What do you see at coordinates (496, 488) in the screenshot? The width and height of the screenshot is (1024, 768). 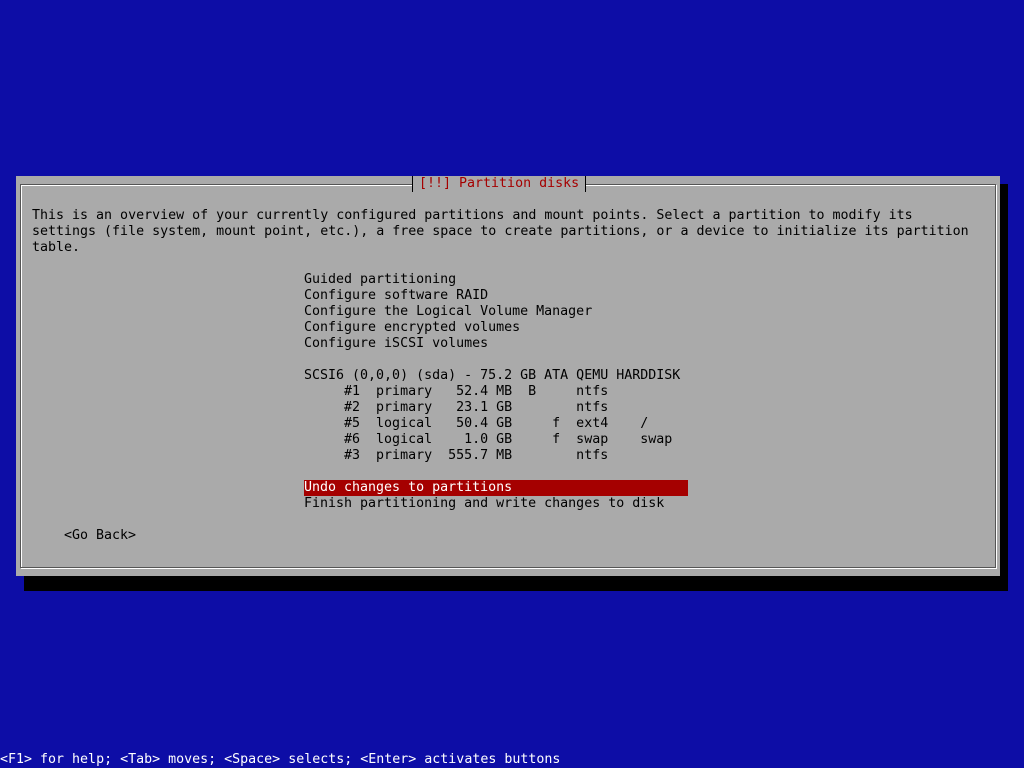 I see `menu-item-undo-changes: Undo changes to partitions` at bounding box center [496, 488].